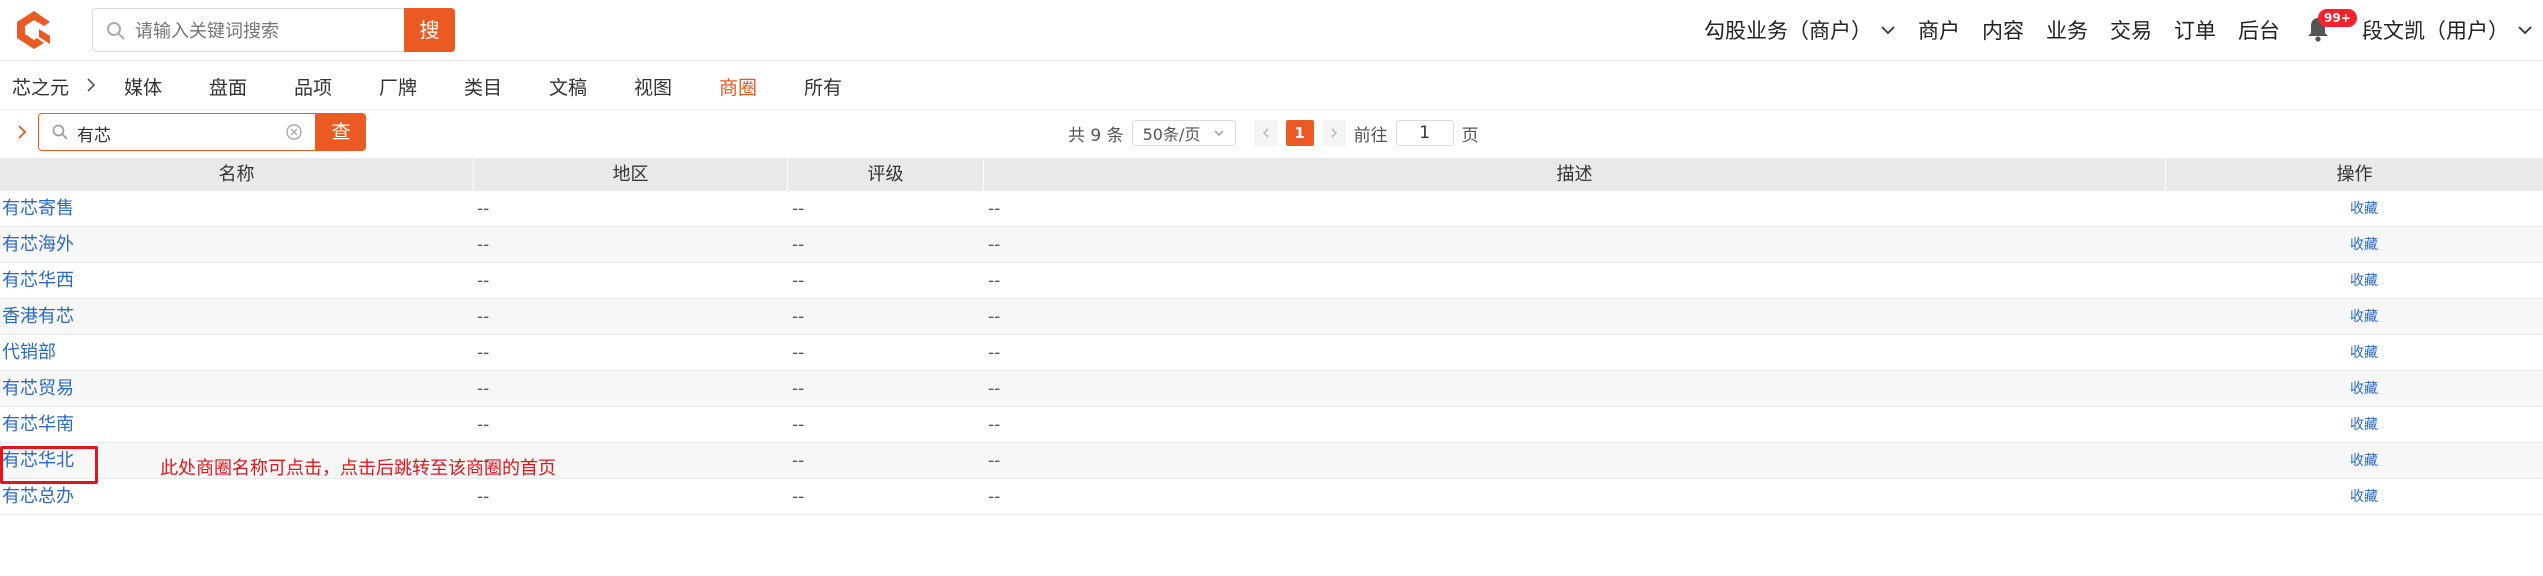 The height and width of the screenshot is (576, 2543). I want to click on table-row: 香港有芯 -- -- -- 收藏, so click(1271, 317).